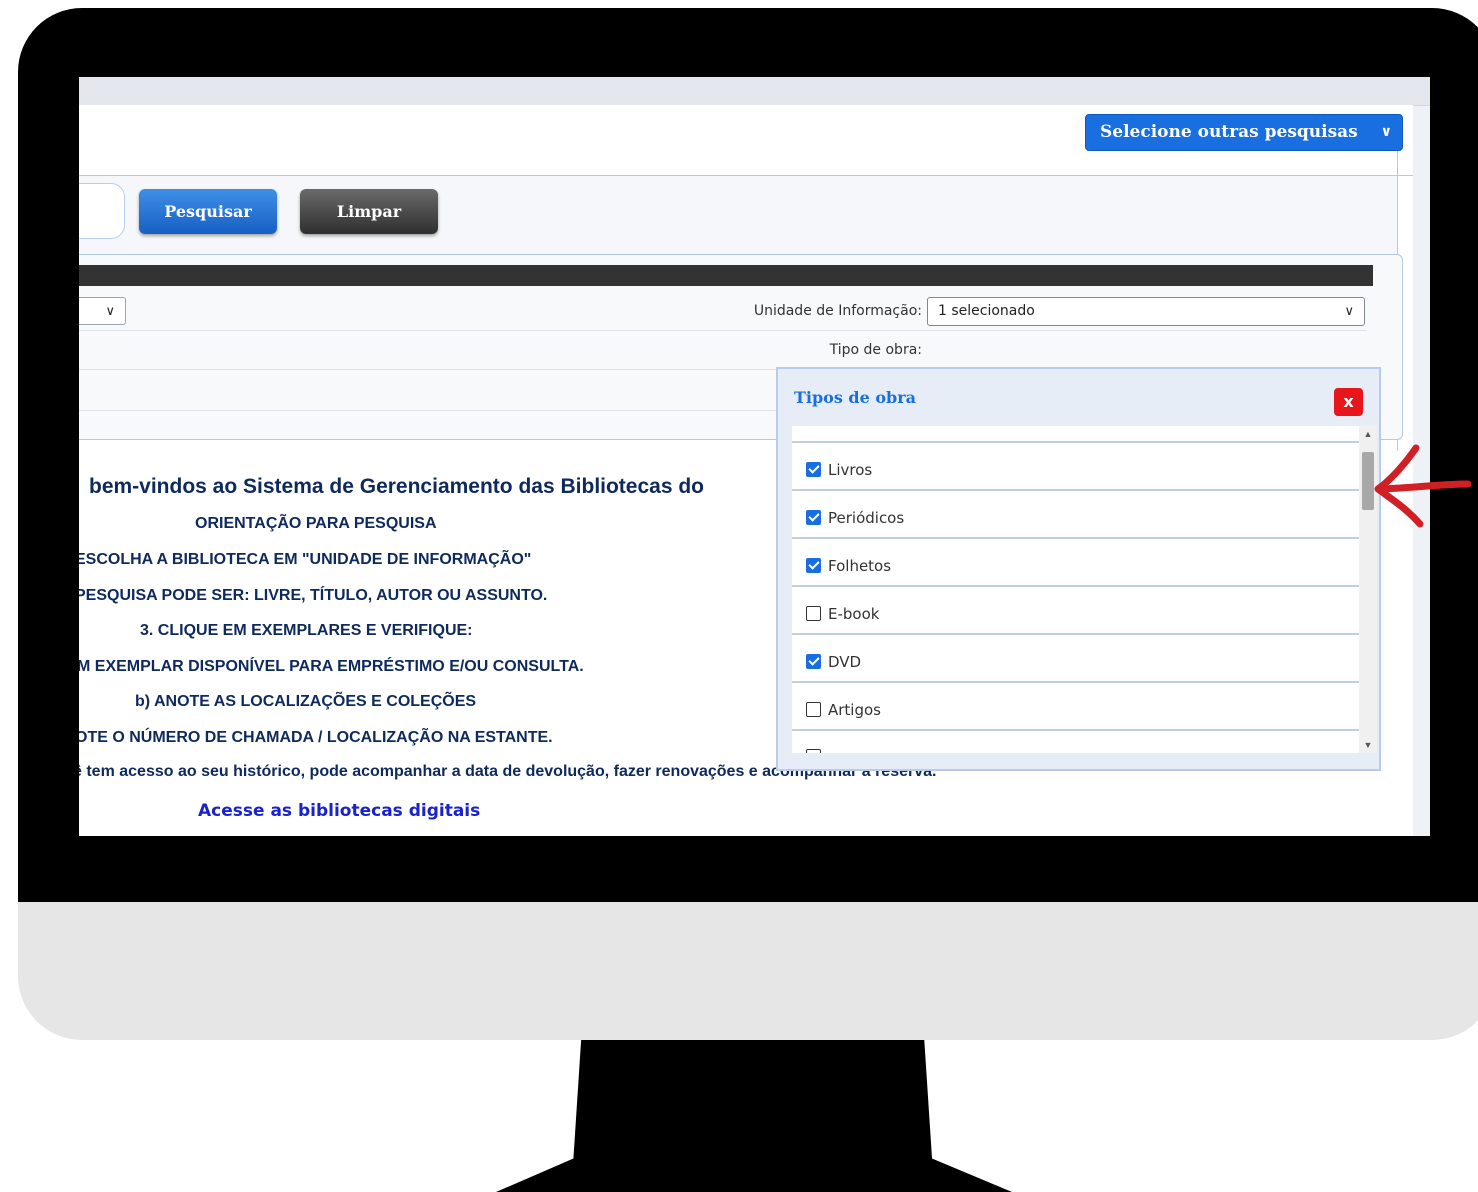 The width and height of the screenshot is (1478, 1192). What do you see at coordinates (102, 211) in the screenshot?
I see `search-input` at bounding box center [102, 211].